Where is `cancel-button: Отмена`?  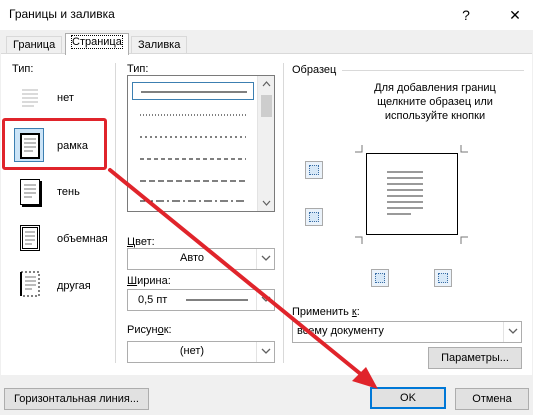 cancel-button: Отмена is located at coordinates (492, 399).